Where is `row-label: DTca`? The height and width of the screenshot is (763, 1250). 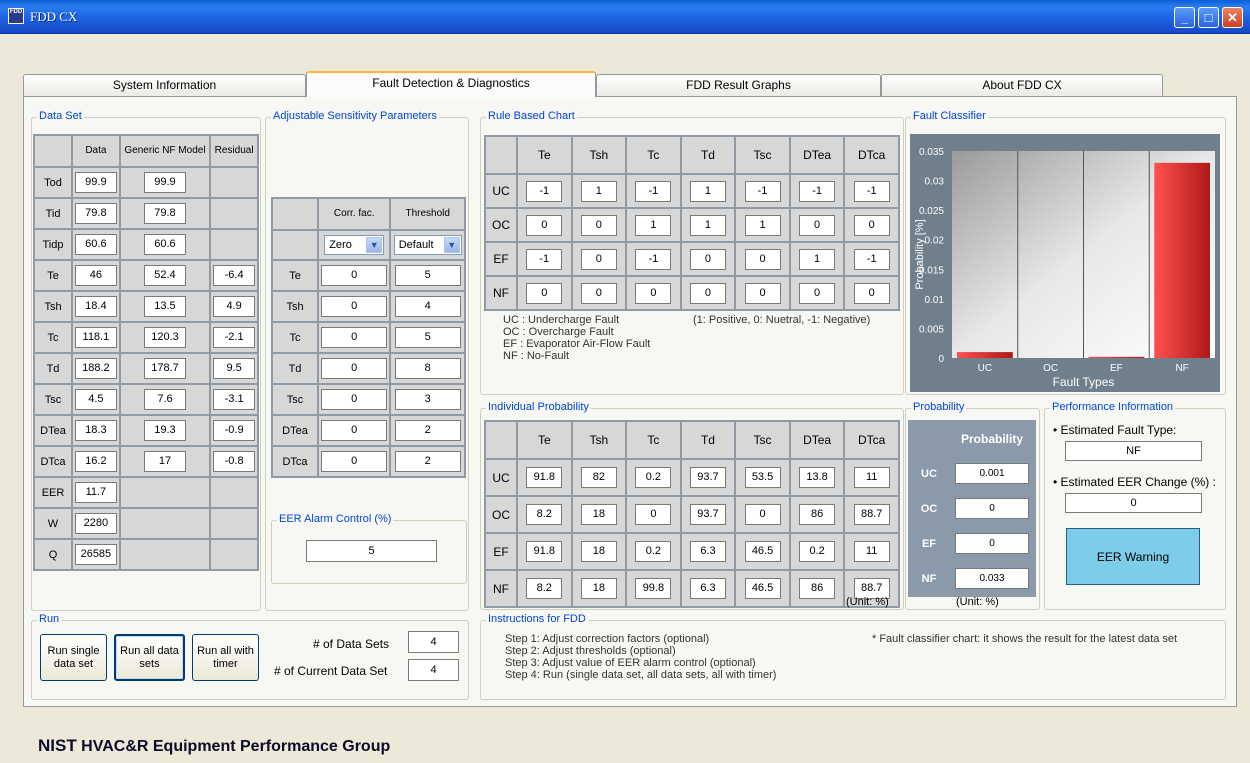 row-label: DTca is located at coordinates (295, 461).